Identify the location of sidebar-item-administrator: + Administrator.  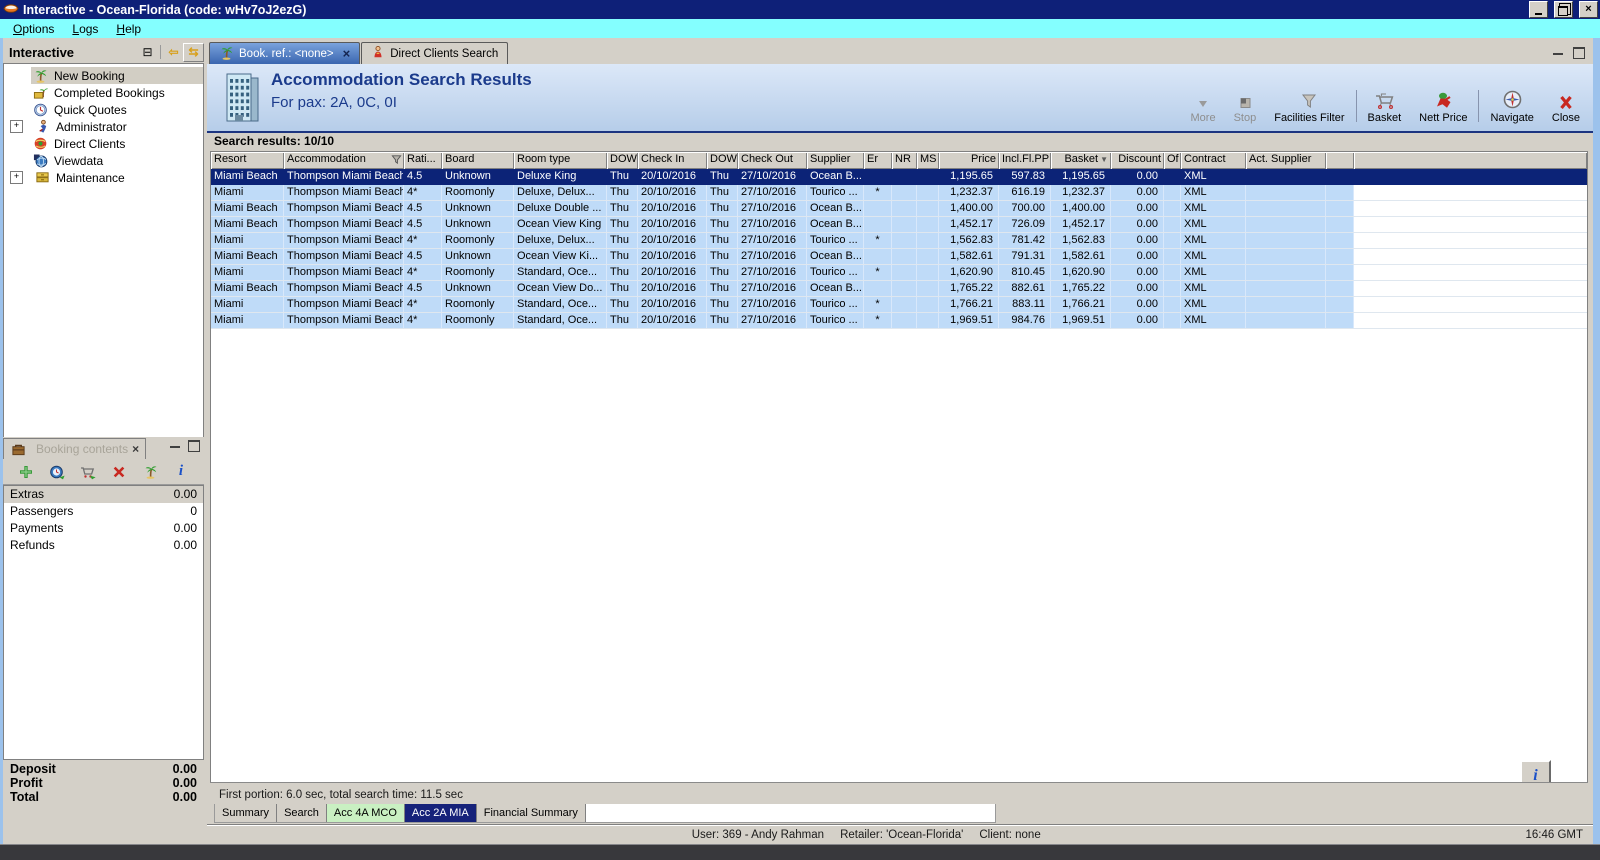
(103, 126).